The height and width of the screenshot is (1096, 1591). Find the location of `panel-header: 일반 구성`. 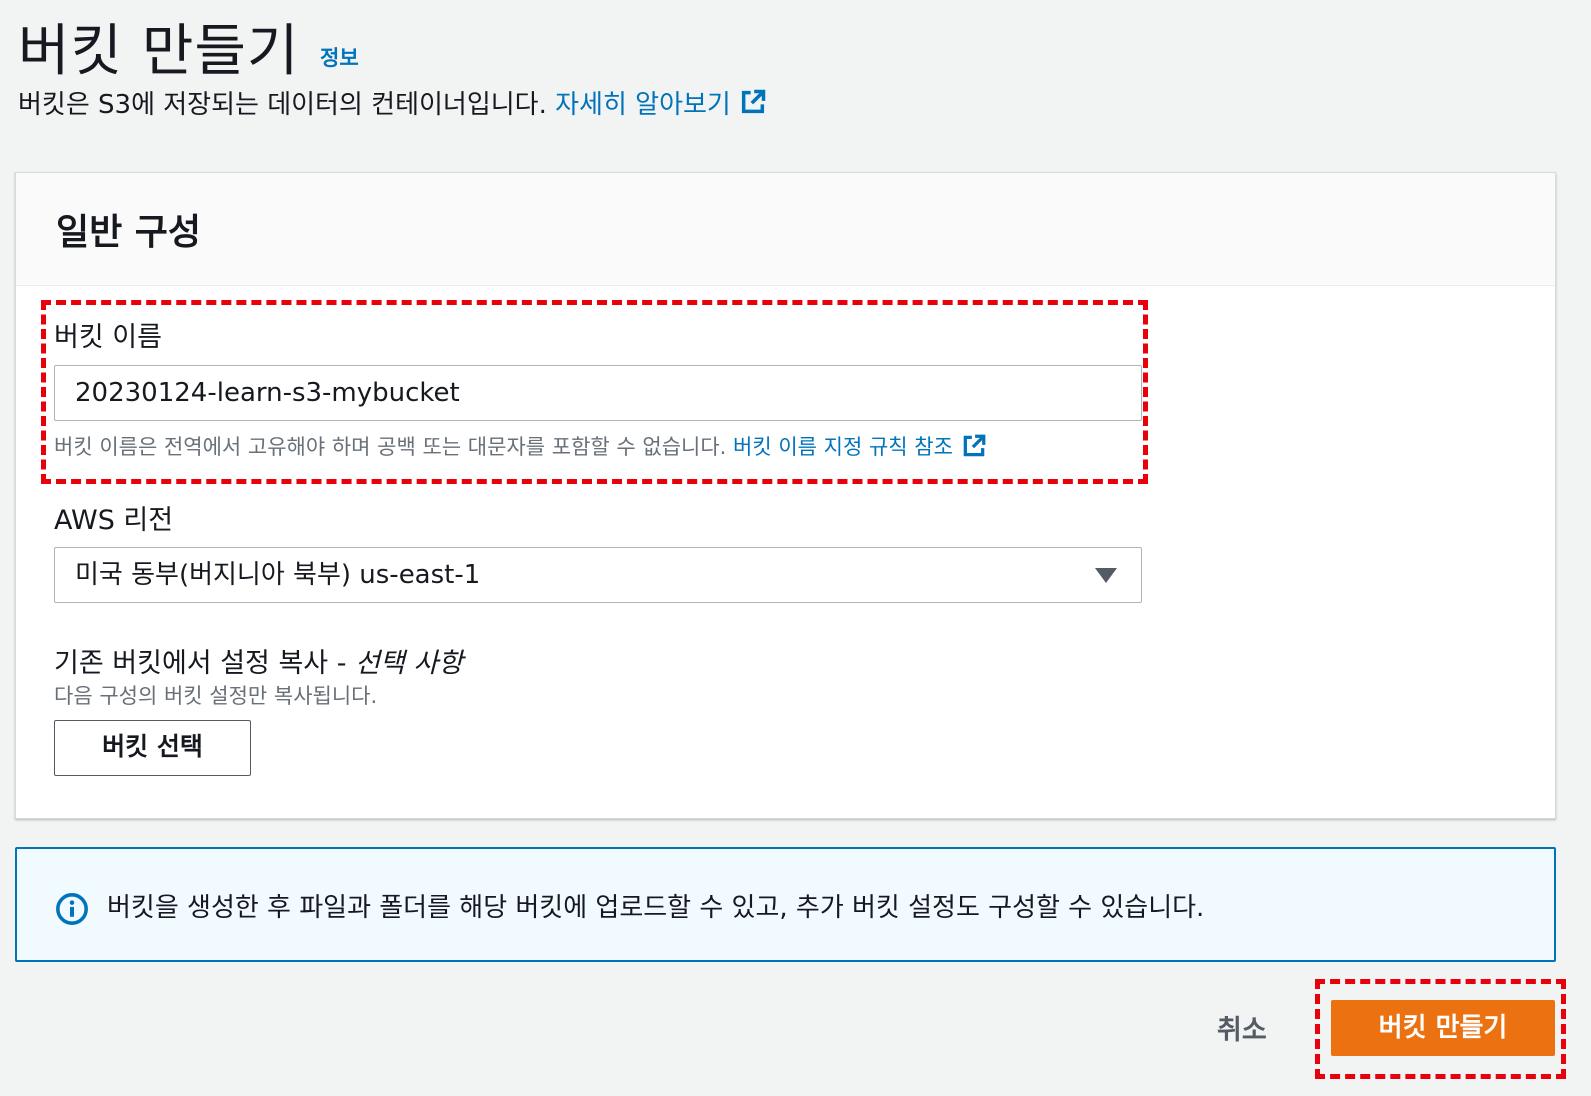

panel-header: 일반 구성 is located at coordinates (785, 229).